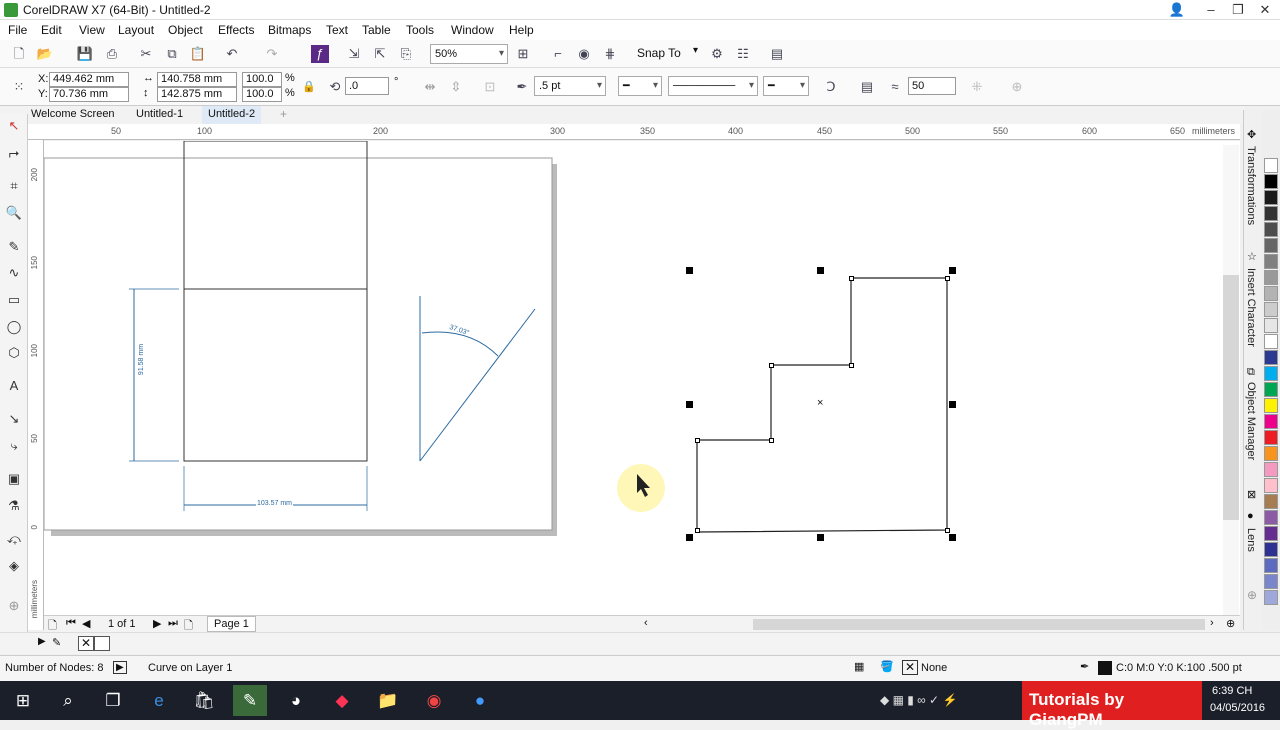 The width and height of the screenshot is (1280, 730). What do you see at coordinates (434, 700) in the screenshot?
I see `chrome-icon: ◉` at bounding box center [434, 700].